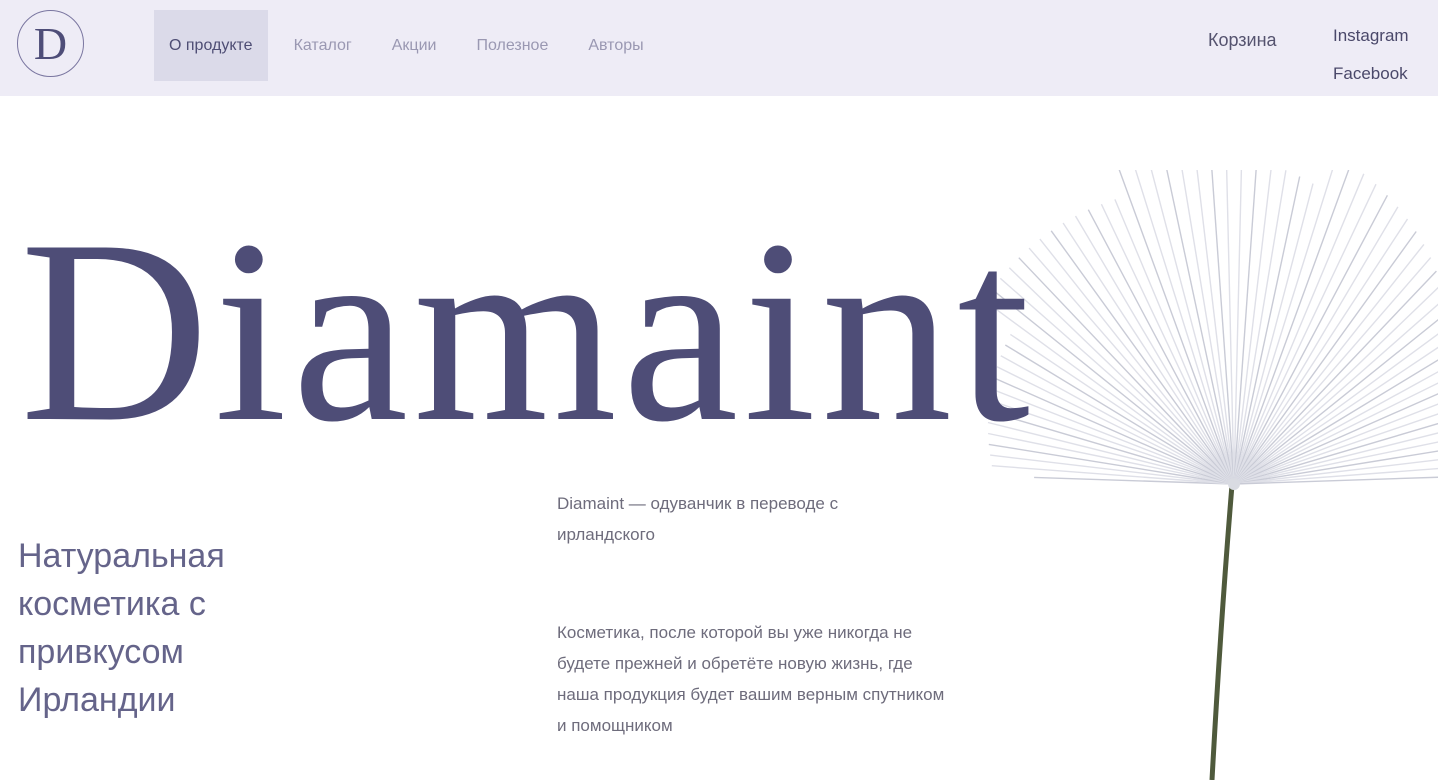 The image size is (1438, 780). What do you see at coordinates (211, 45) in the screenshot?
I see `nav-item-about: О продукте` at bounding box center [211, 45].